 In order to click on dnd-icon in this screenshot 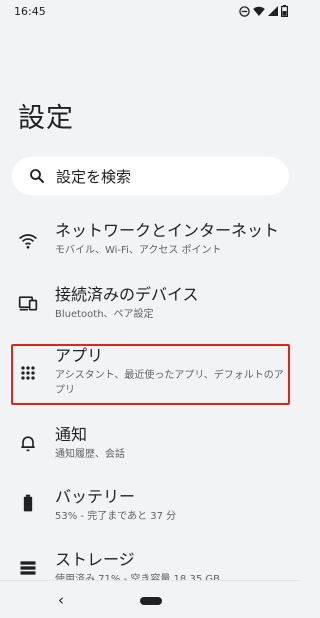, I will do `click(244, 11)`.